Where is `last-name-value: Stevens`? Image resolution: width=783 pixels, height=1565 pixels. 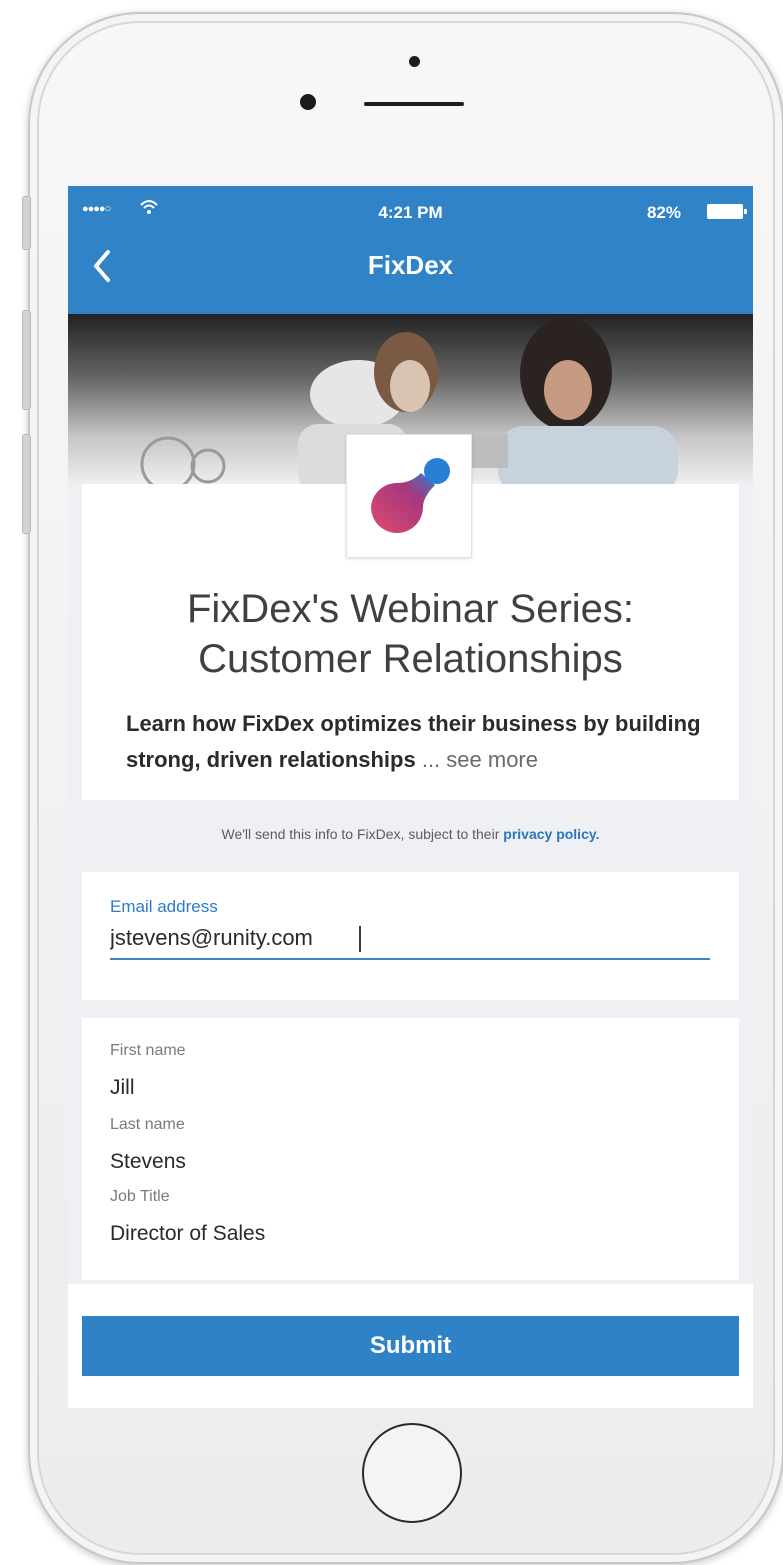
last-name-value: Stevens is located at coordinates (148, 1162).